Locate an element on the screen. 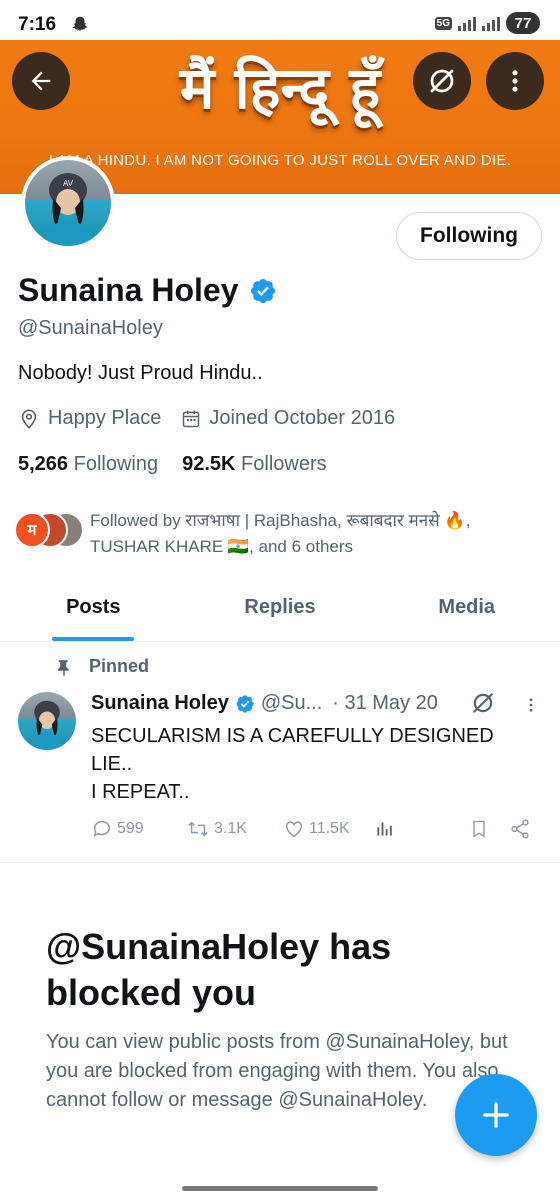 This screenshot has height=1200, width=560. reply-count: 599 is located at coordinates (130, 828).